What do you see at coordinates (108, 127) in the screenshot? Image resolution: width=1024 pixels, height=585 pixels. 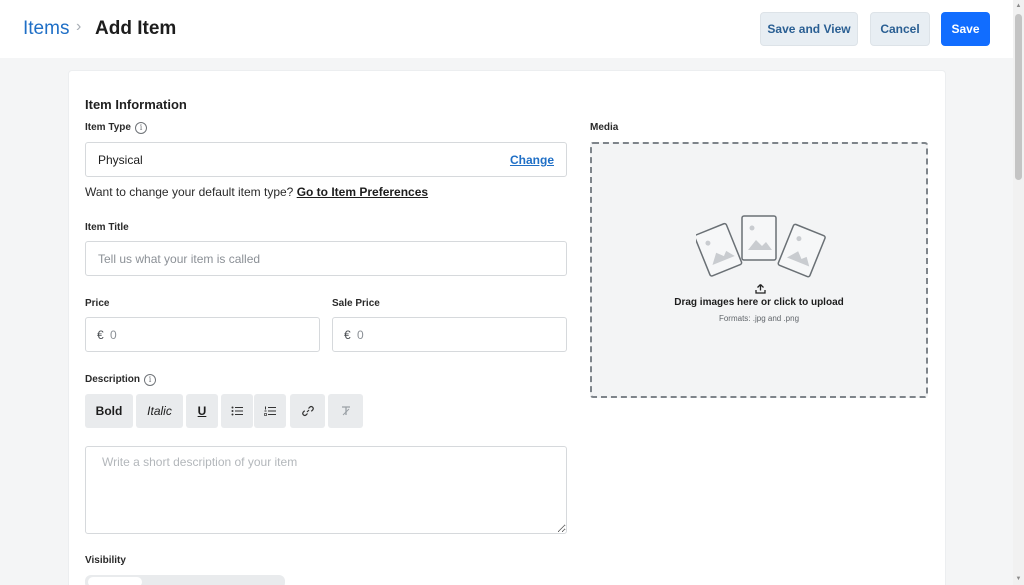 I see `item-type-label: Item Type` at bounding box center [108, 127].